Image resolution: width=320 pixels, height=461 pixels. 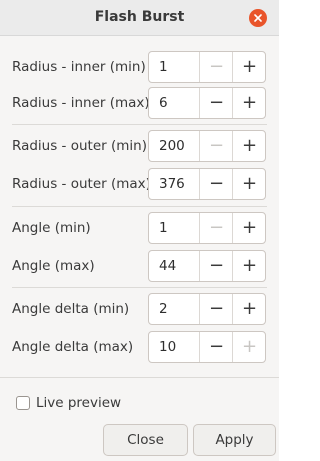 I want to click on row-radius-outer-max: Radius - outer (max) 376 − +, so click(x=139, y=185).